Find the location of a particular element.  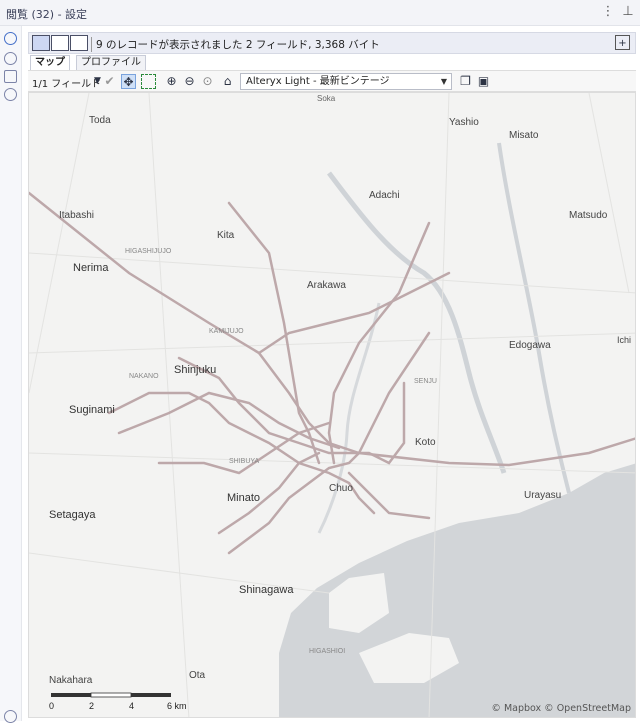

tag-icon is located at coordinates (10, 76).